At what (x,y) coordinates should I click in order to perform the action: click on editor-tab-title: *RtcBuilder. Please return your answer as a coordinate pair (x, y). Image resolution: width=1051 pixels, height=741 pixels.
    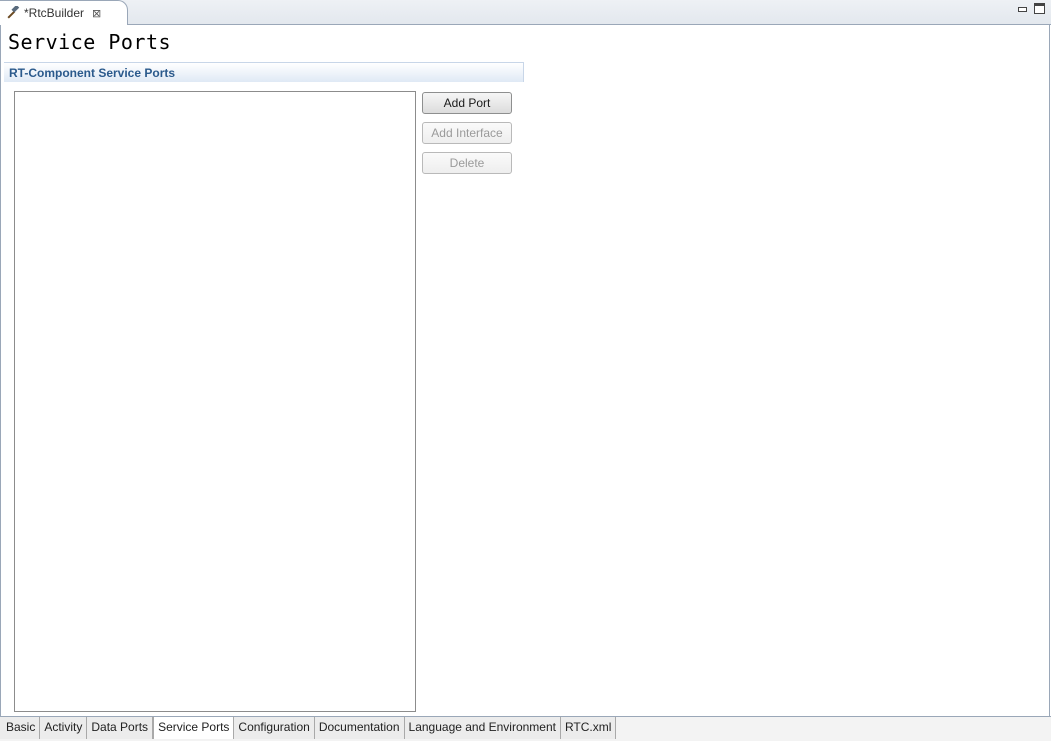
    Looking at the image, I should click on (54, 13).